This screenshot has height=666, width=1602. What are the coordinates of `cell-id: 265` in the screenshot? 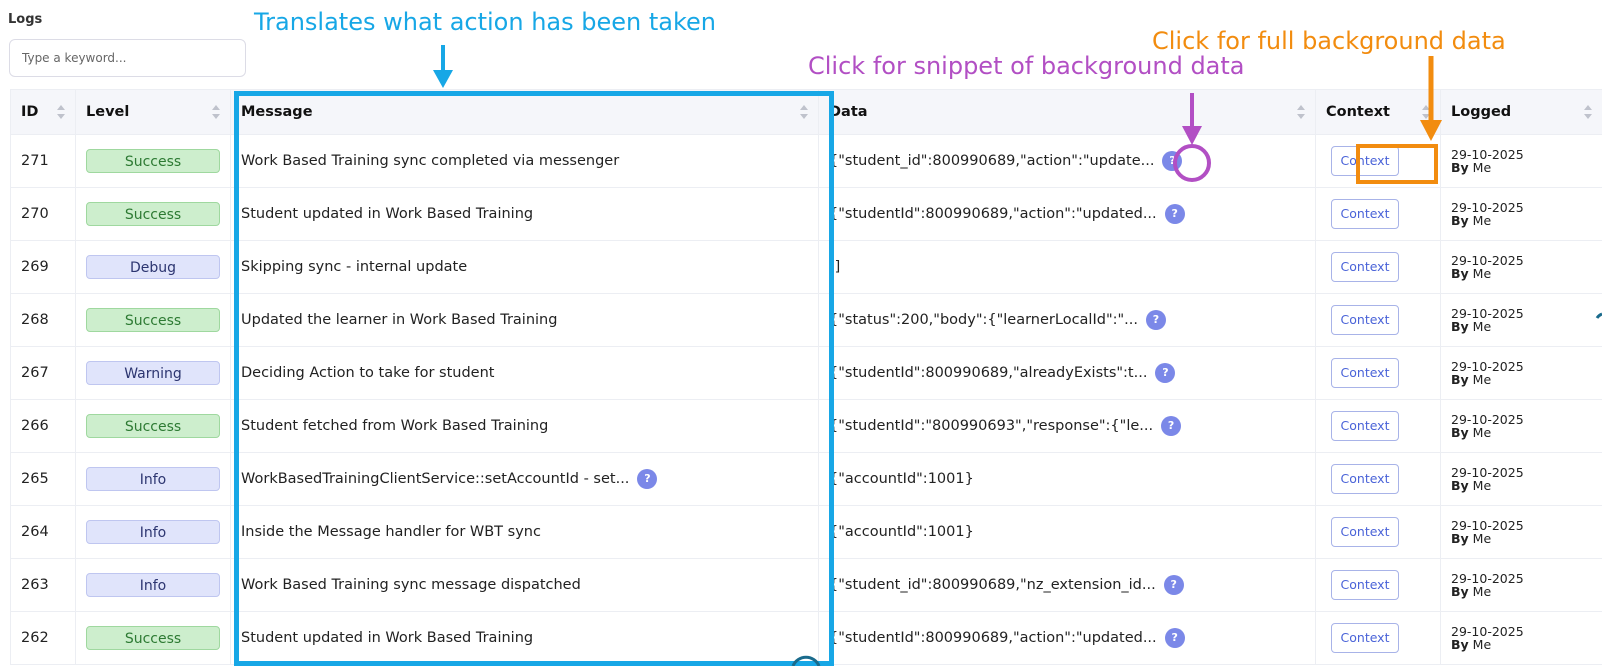 It's located at (43, 479).